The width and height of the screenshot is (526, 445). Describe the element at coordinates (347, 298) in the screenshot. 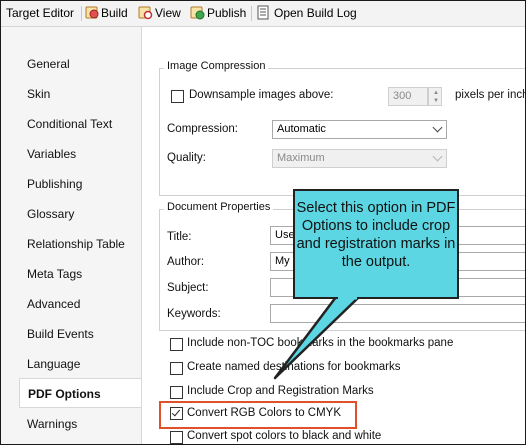

I see `callout-pointer-joint` at that location.